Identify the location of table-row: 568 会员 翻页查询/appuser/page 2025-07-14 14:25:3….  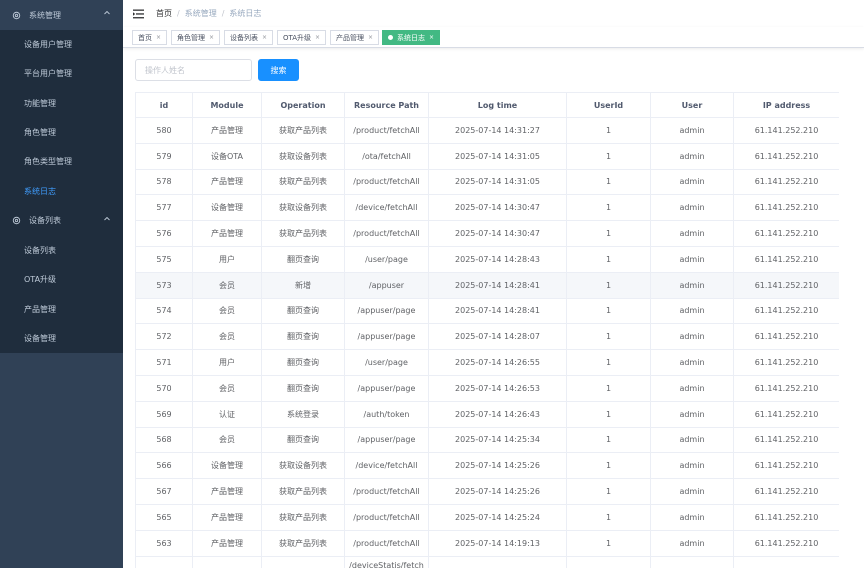
(487, 440).